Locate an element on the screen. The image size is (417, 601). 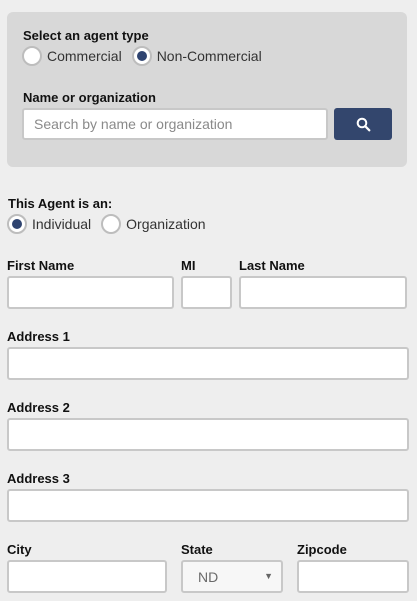
address1-label: Address 1 is located at coordinates (38, 336).